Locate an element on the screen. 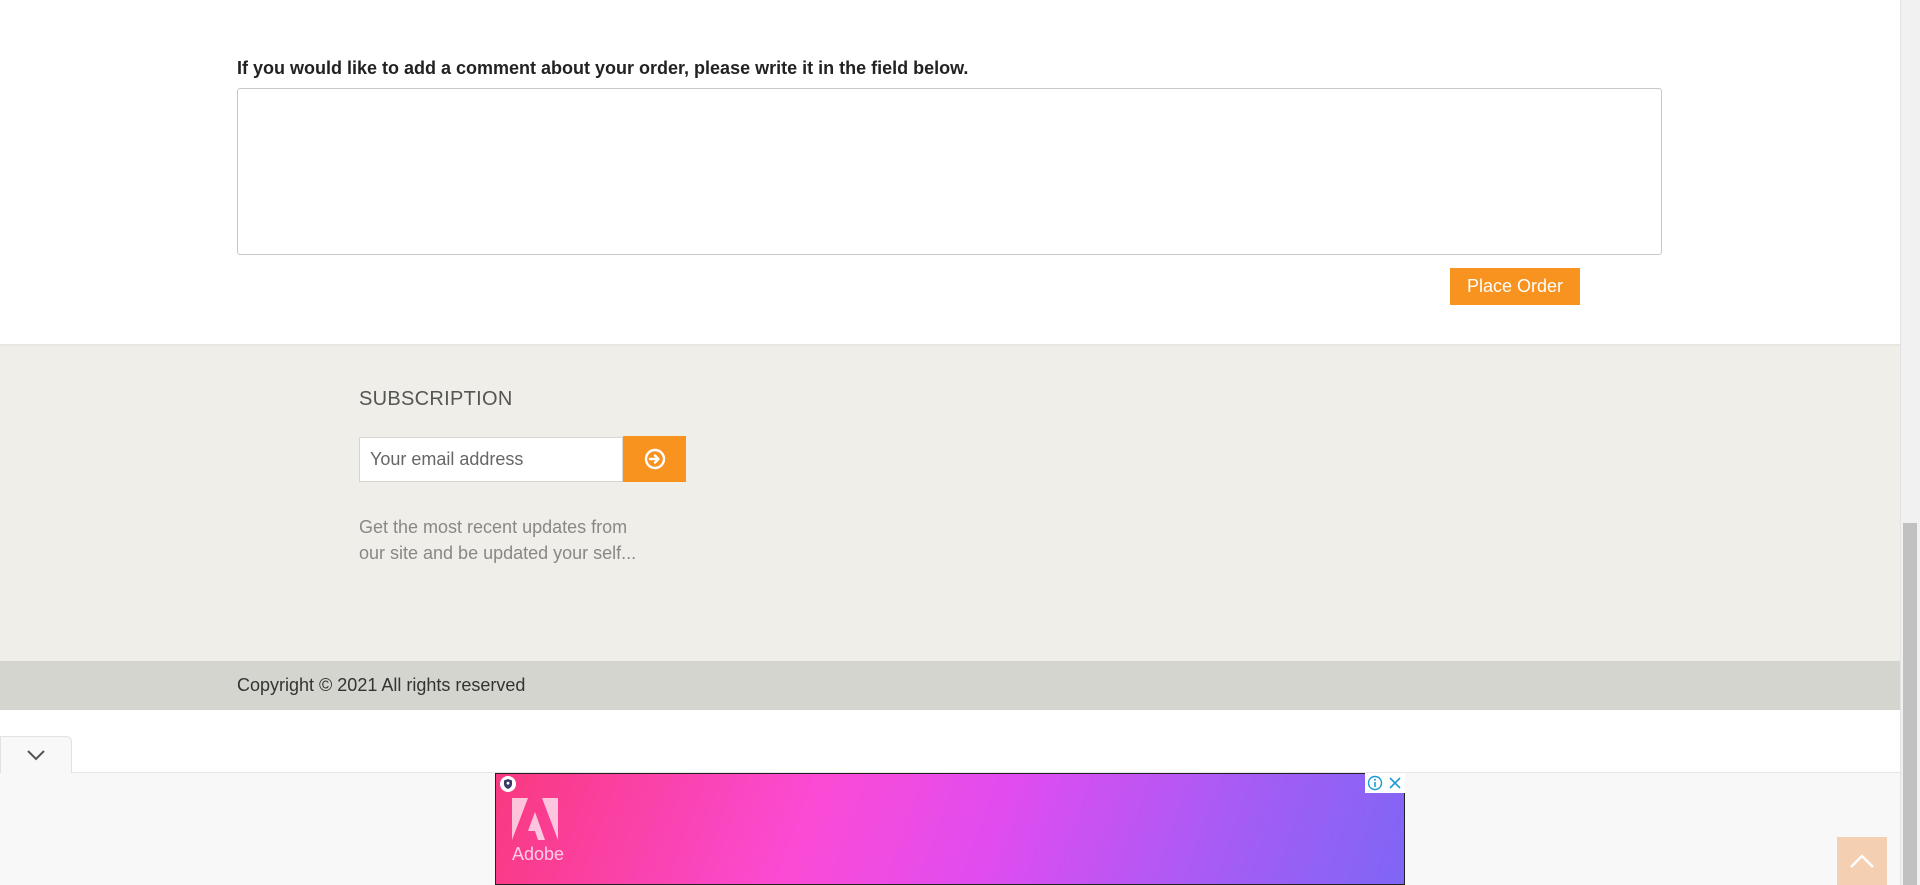 The width and height of the screenshot is (1920, 885). ad-banner: Adobe is located at coordinates (950, 829).